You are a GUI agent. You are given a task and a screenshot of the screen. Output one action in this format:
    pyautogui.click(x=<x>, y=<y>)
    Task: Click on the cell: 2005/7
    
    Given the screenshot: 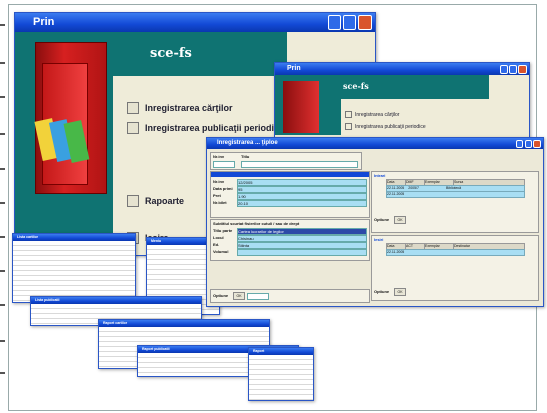 What is the action you would take?
    pyautogui.click(x=413, y=188)
    